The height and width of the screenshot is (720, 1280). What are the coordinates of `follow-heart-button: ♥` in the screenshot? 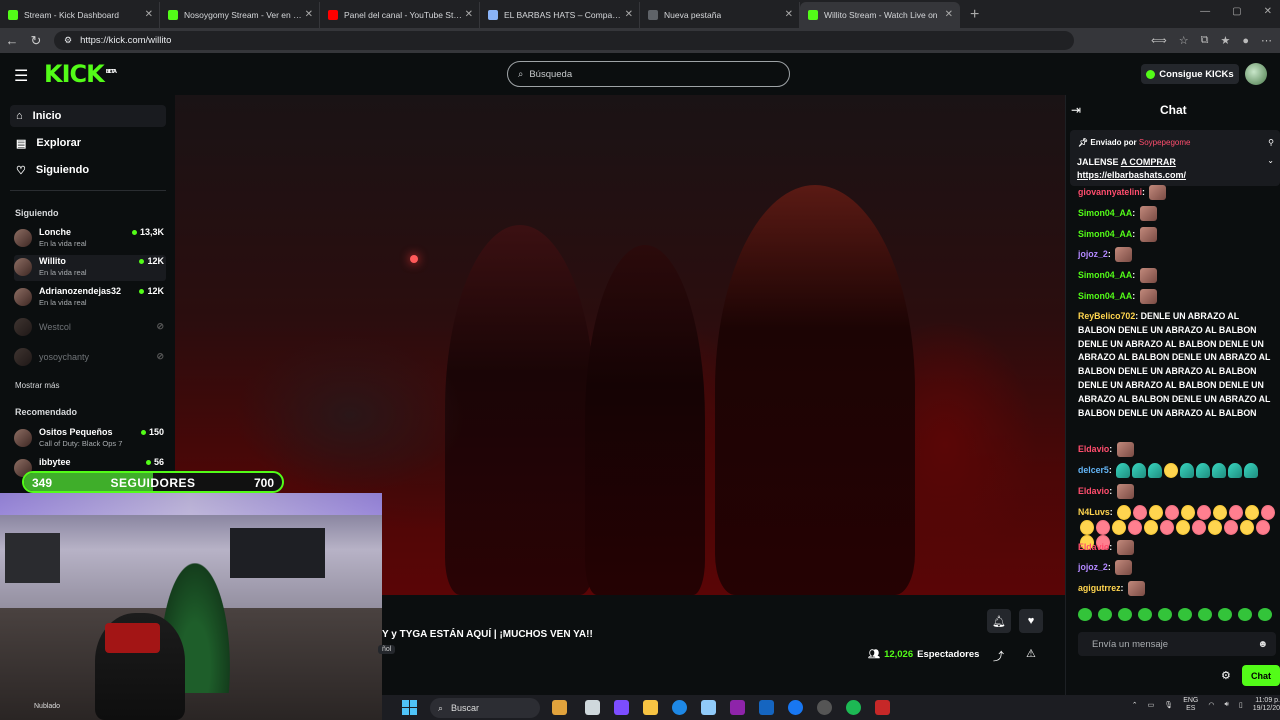 It's located at (1031, 621).